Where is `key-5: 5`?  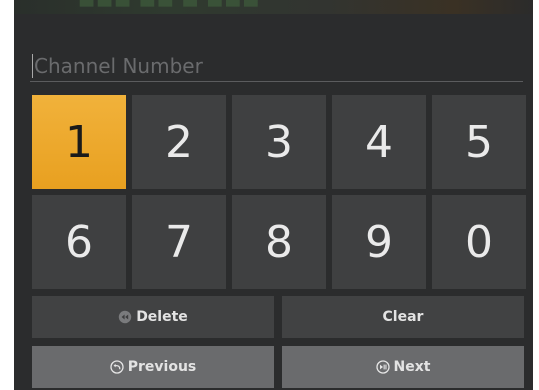
key-5: 5 is located at coordinates (479, 142).